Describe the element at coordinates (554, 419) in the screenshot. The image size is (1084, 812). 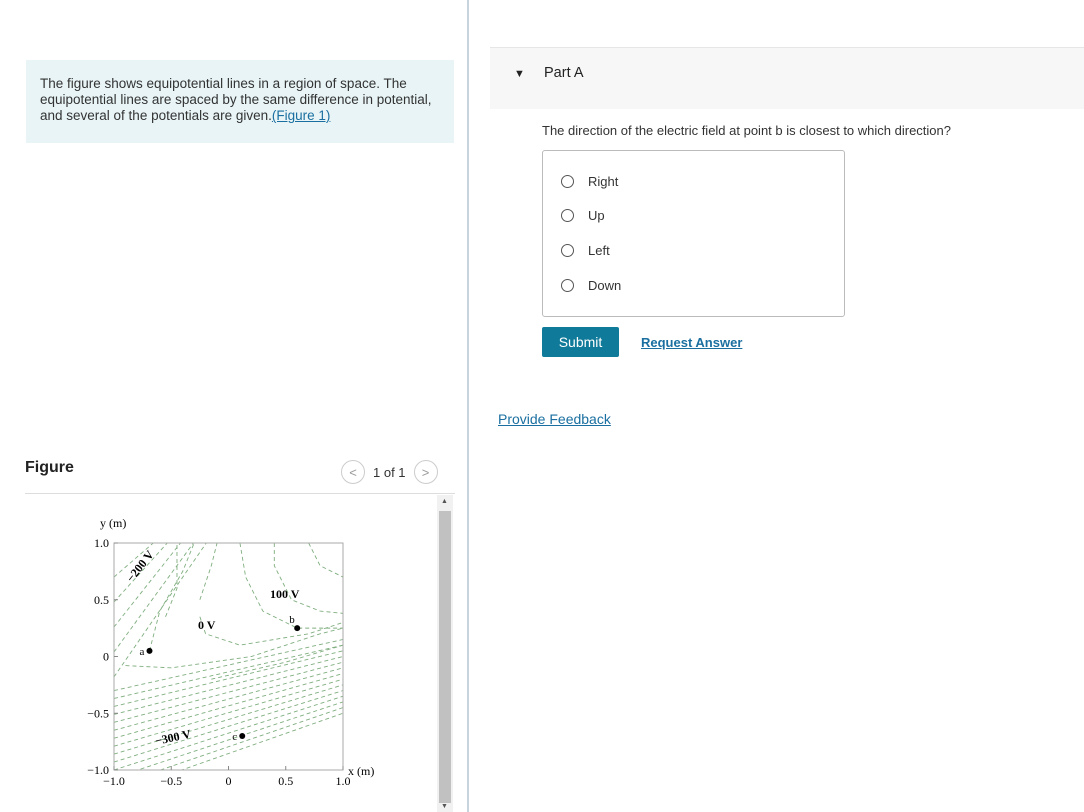
I see `provide-feedback-link: Provide Feedback` at that location.